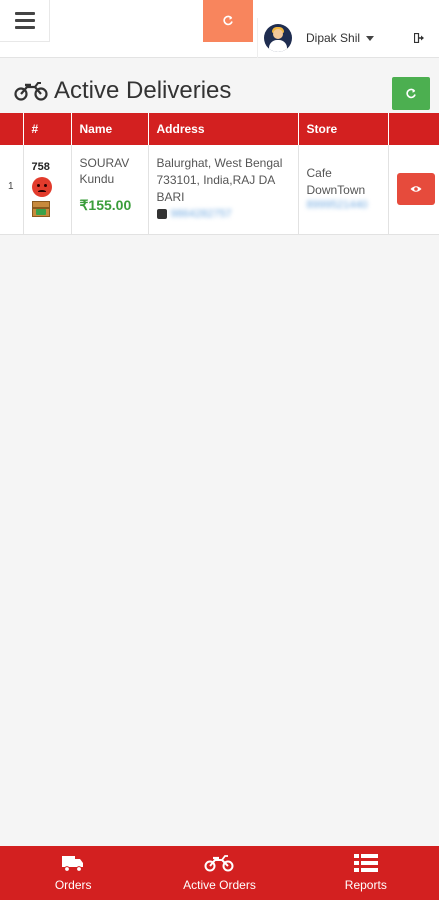 This screenshot has width=439, height=900. Describe the element at coordinates (40, 167) in the screenshot. I see `order-number: 758` at that location.